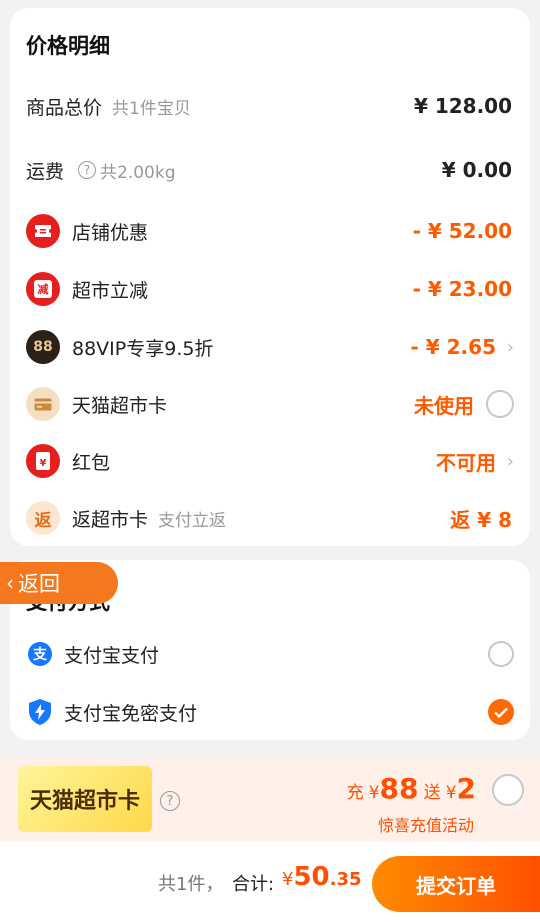 The width and height of the screenshot is (540, 924). I want to click on reduce-icon: 减, so click(43, 289).